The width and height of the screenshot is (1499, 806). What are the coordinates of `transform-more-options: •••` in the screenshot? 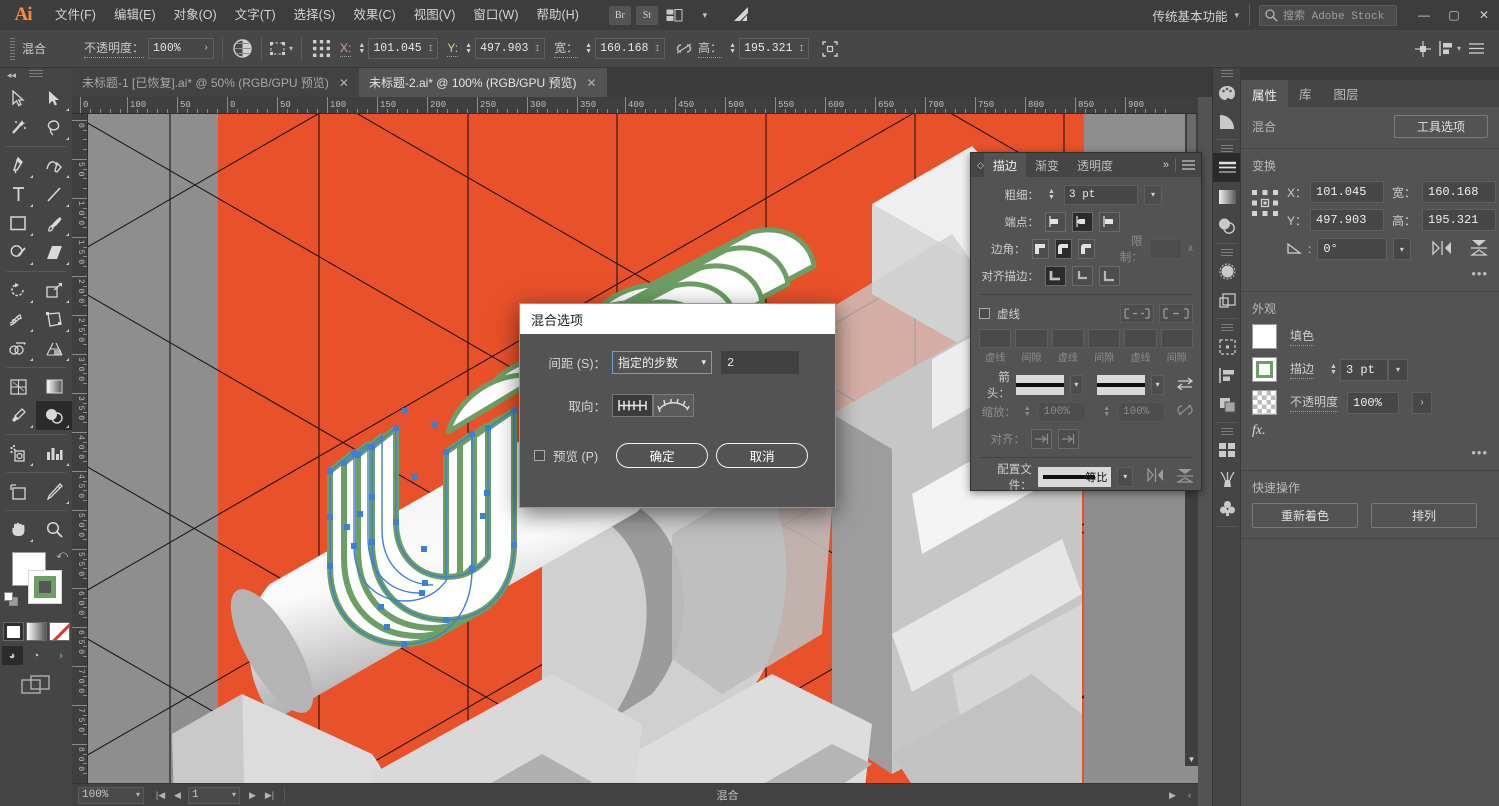 It's located at (1370, 273).